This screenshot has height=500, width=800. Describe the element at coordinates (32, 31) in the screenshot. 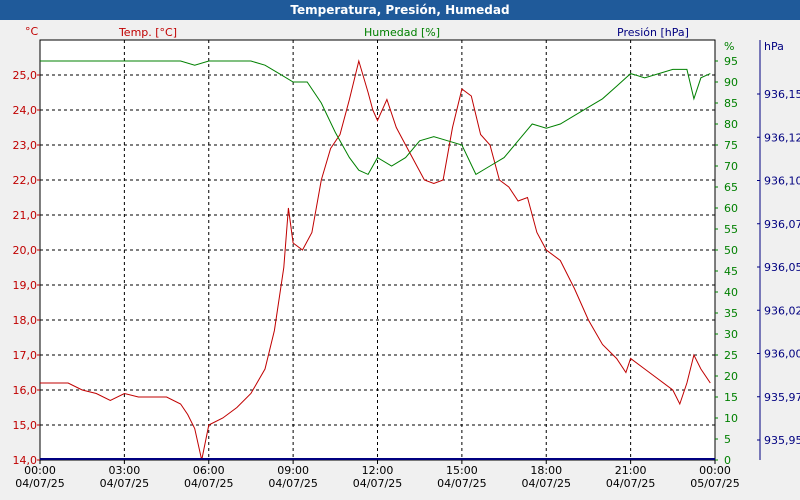

I see `temp-unit-label: °C` at that location.